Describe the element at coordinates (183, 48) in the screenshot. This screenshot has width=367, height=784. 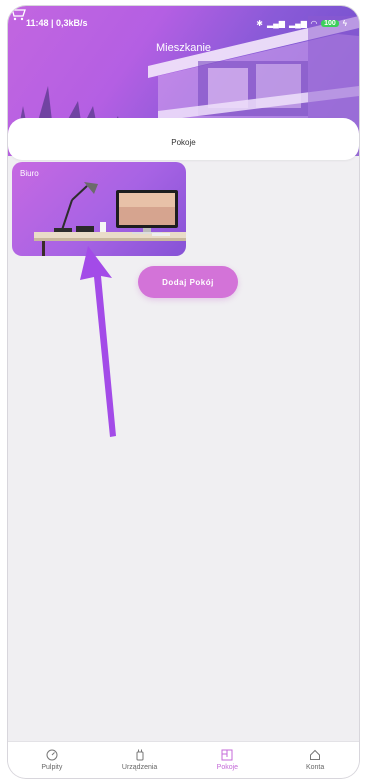
I see `page-title: Mieszkanie` at that location.